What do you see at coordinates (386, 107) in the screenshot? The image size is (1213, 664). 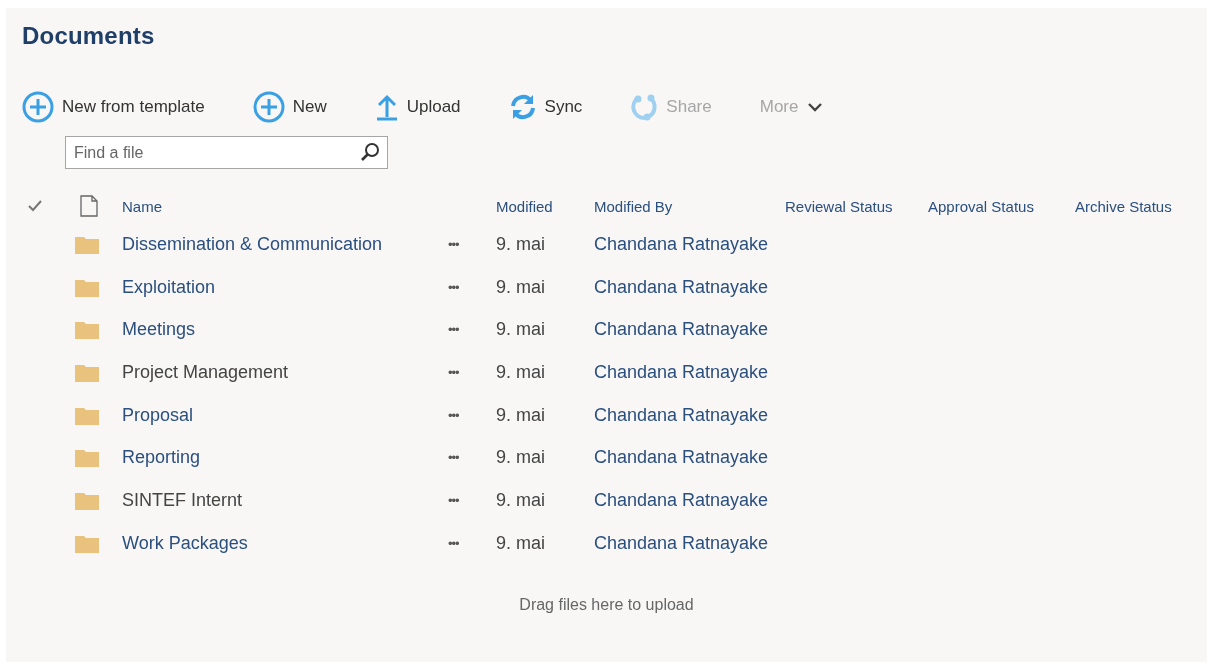 I see `upload-icon` at bounding box center [386, 107].